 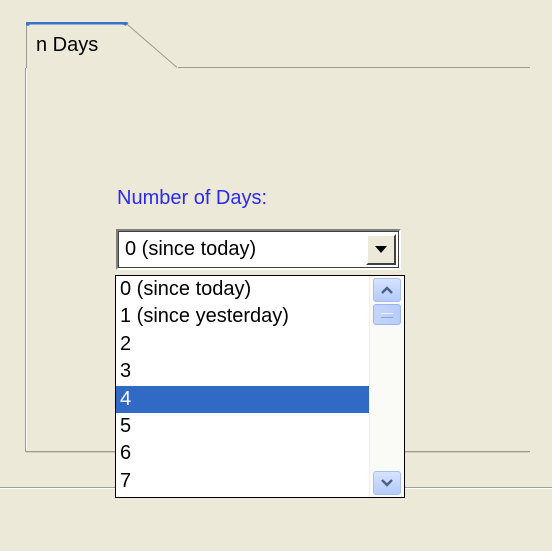 I want to click on scroll-up-icon, so click(x=387, y=290).